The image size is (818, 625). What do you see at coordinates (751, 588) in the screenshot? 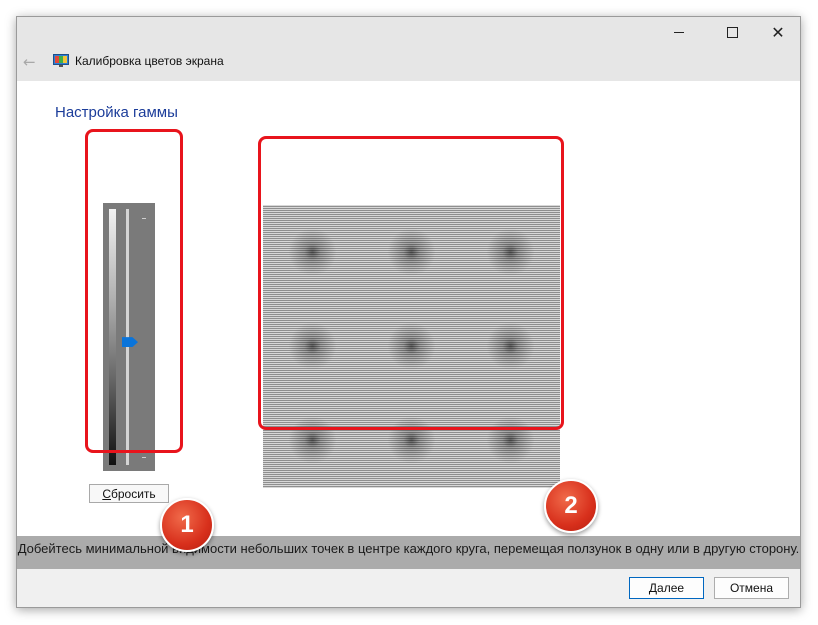
I see `cancel-button: Отмена` at bounding box center [751, 588].